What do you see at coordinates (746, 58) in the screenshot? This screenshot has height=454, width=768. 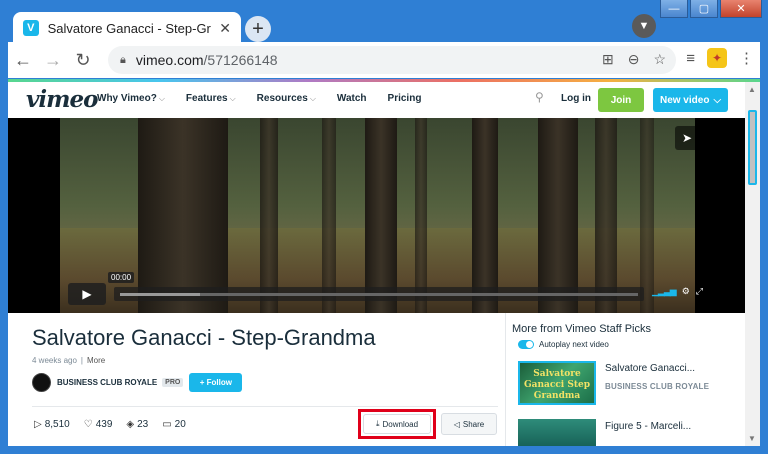 I see `menu-icon: ⋮` at bounding box center [746, 58].